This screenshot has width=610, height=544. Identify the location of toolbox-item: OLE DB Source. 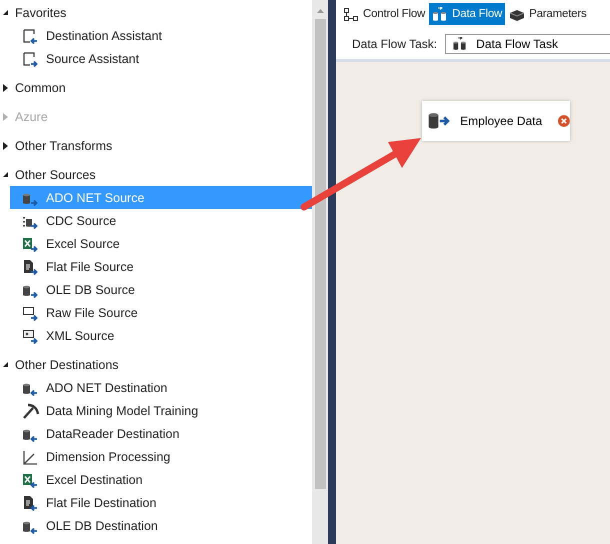
(161, 289).